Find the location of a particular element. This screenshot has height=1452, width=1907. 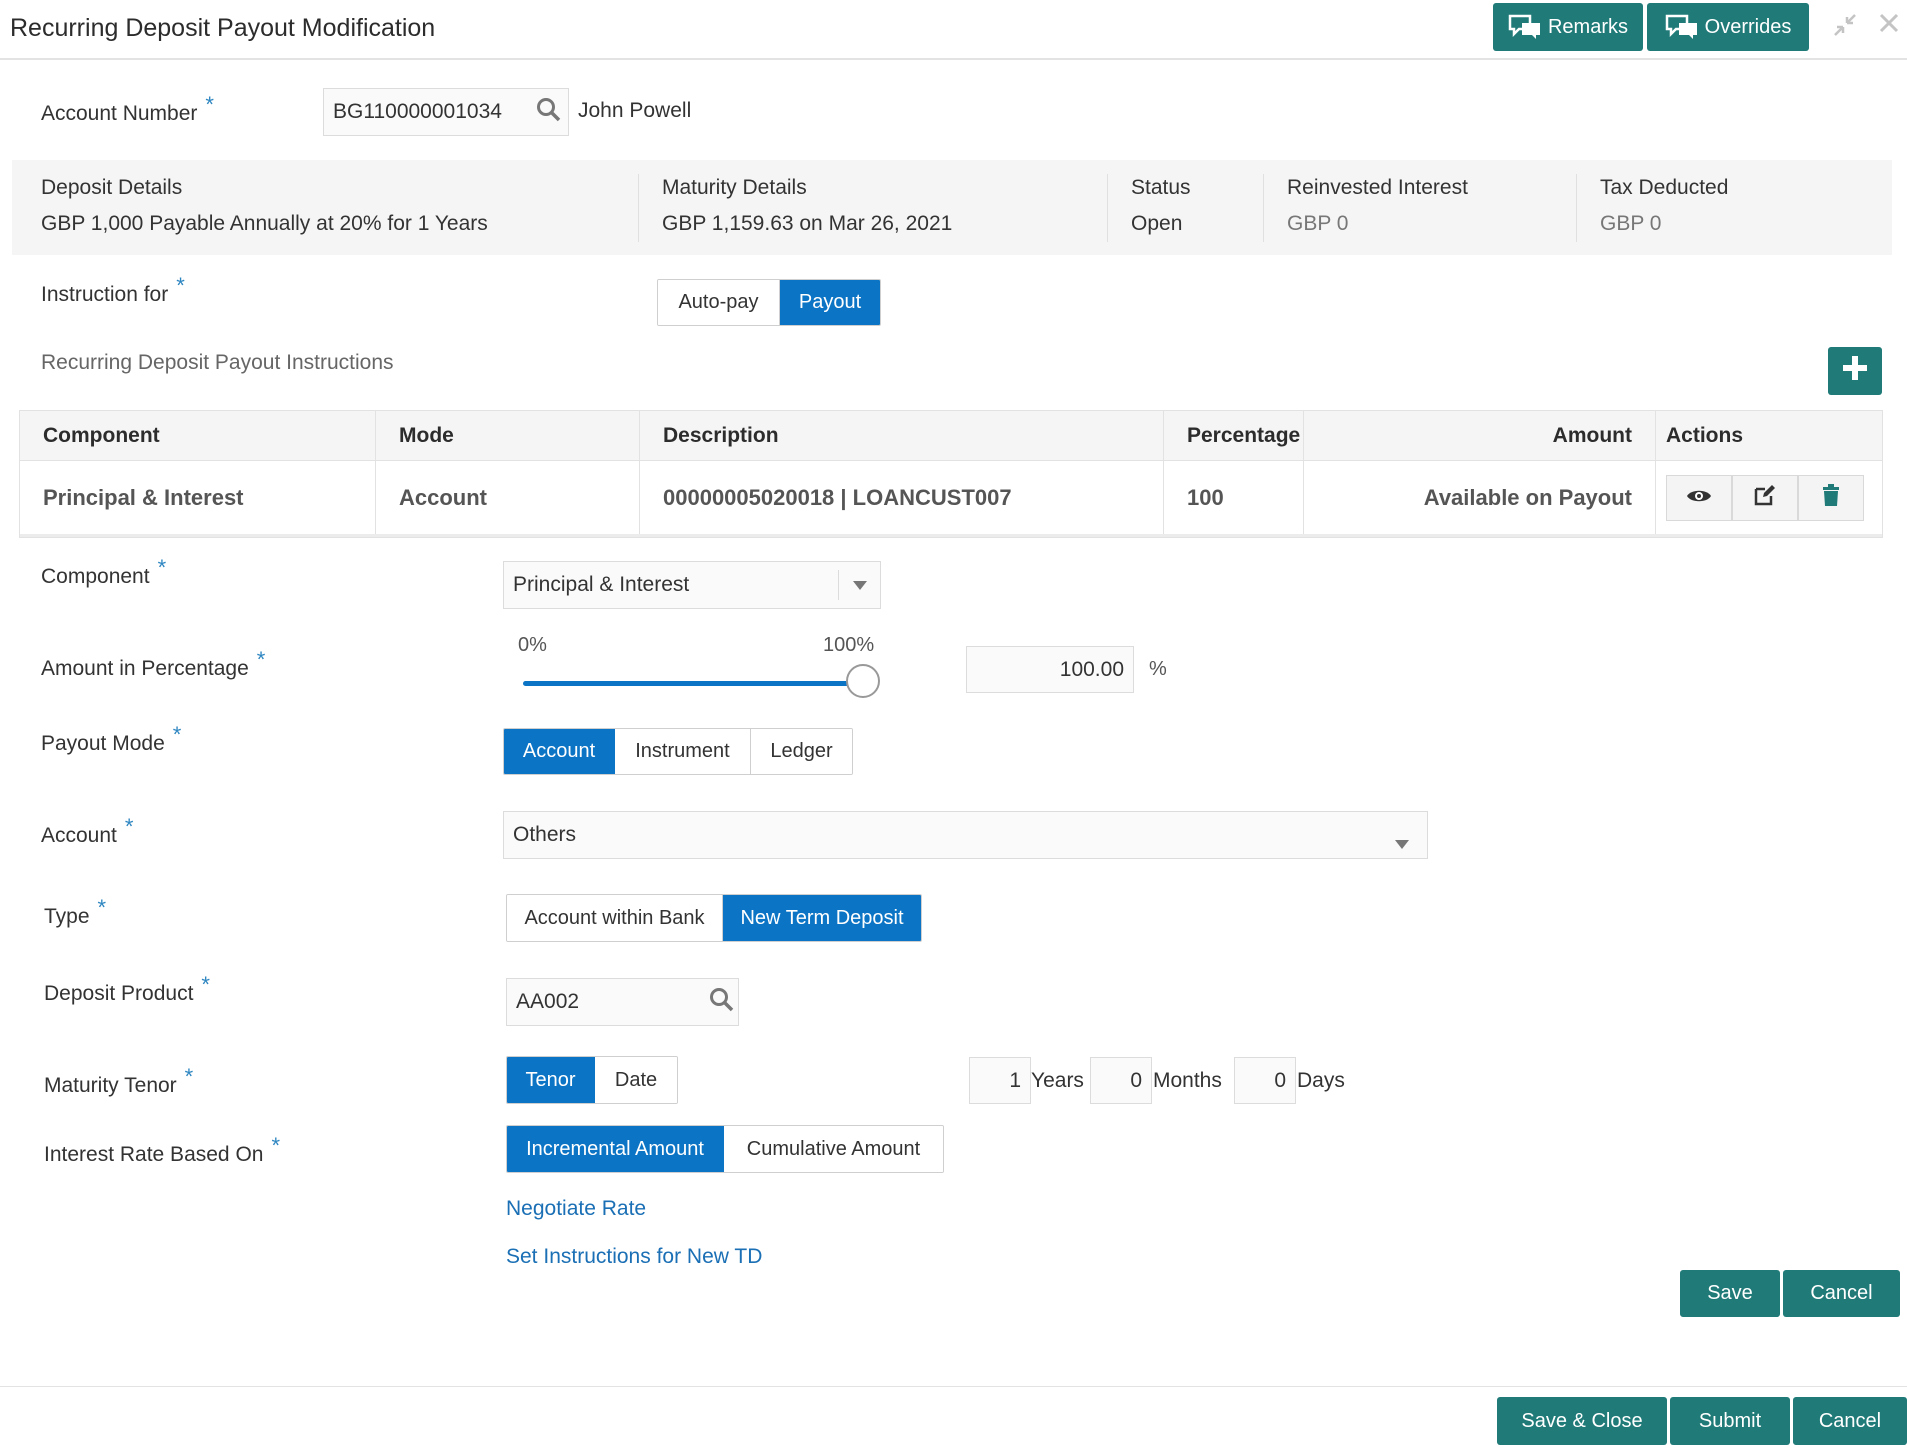

type-new-term-deposit: New Term Deposit is located at coordinates (822, 918).